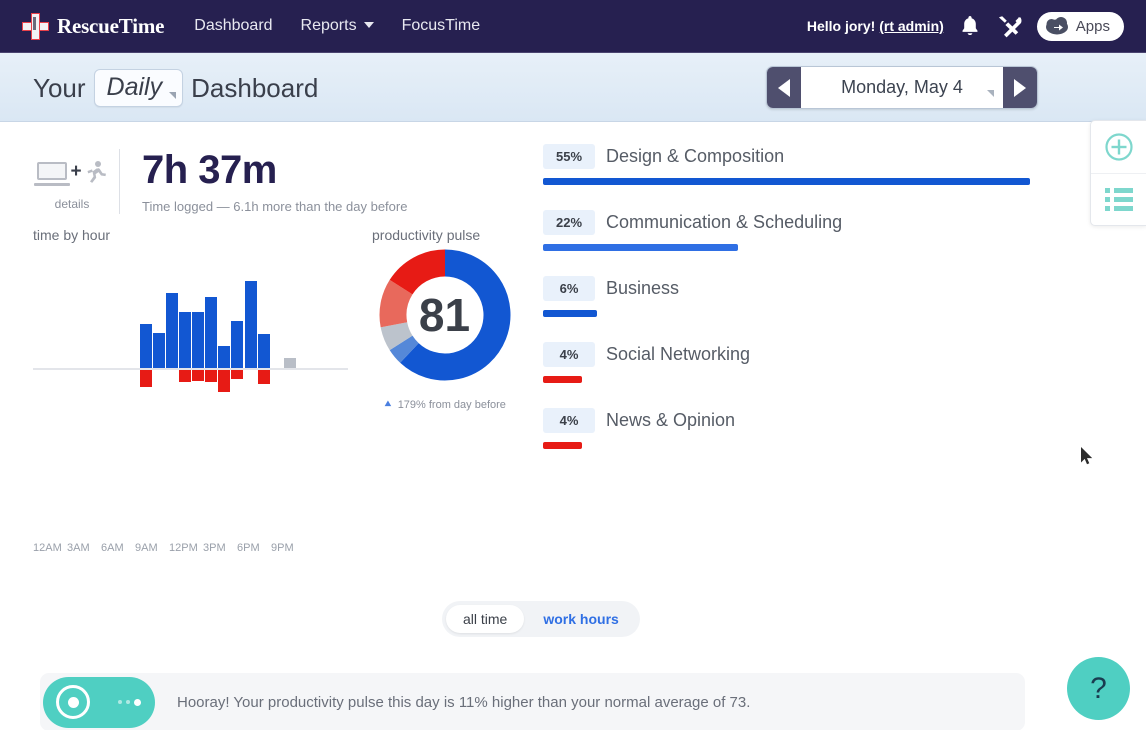  Describe the element at coordinates (388, 404) in the screenshot. I see `arrow-up-icon: ⯅` at that location.